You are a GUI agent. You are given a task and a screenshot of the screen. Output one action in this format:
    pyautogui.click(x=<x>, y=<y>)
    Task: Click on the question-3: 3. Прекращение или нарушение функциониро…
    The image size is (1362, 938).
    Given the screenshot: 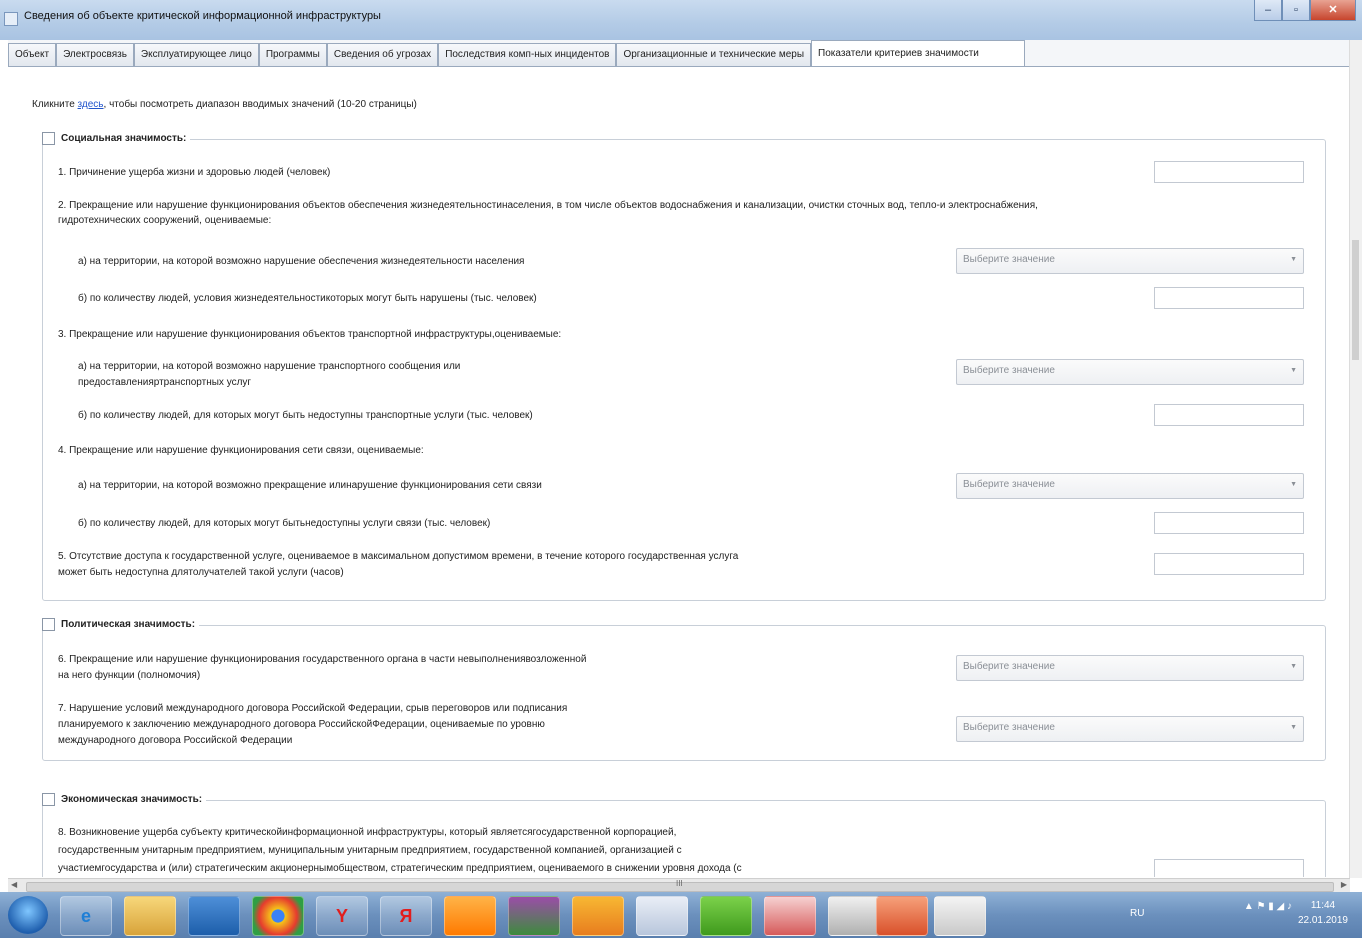 What is the action you would take?
    pyautogui.click(x=310, y=334)
    